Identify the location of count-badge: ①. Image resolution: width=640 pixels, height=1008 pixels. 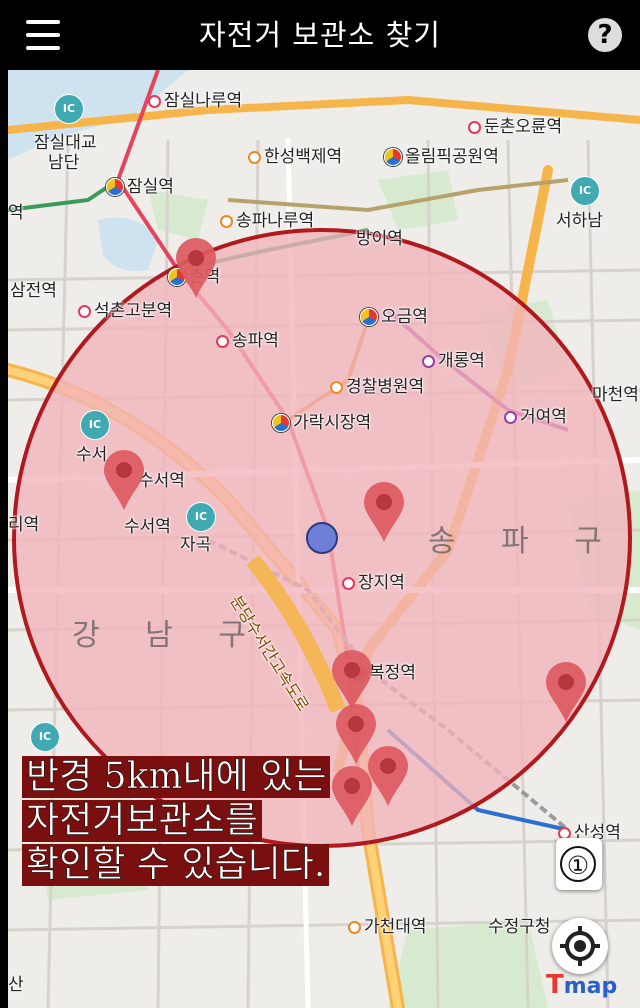
(578, 864).